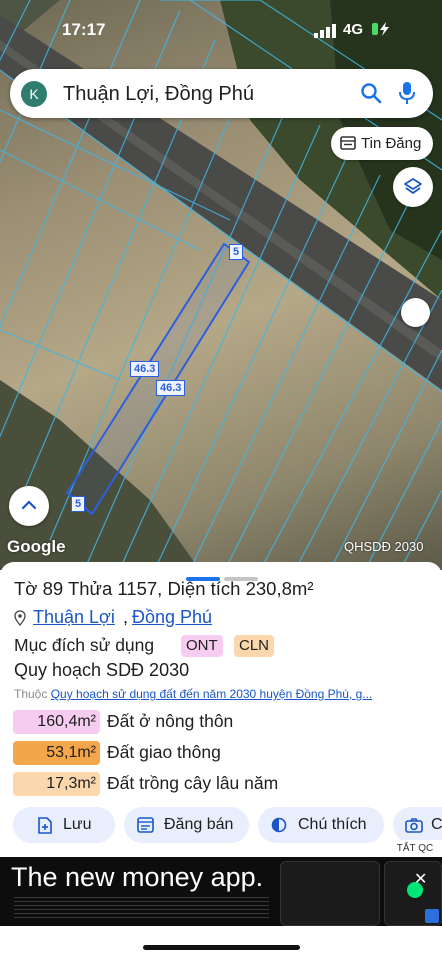  I want to click on action-bar: Lưu Đăng bán Chú thích C, so click(227, 825).